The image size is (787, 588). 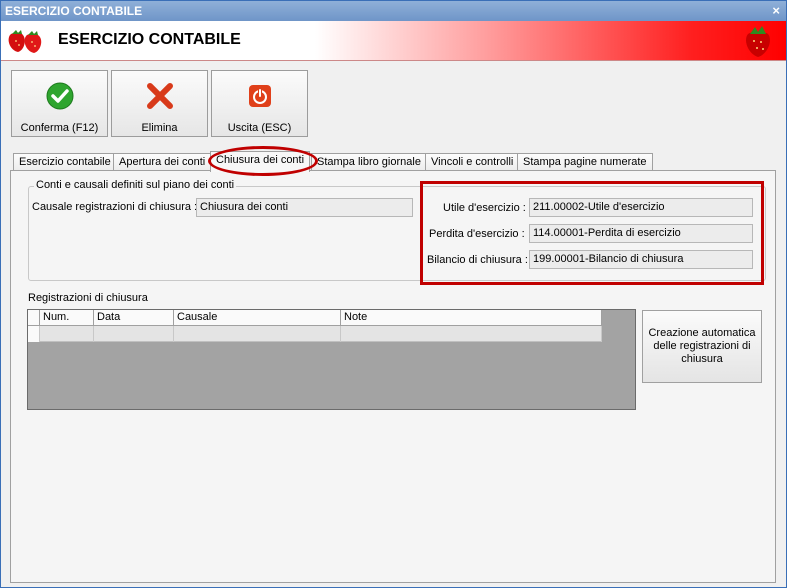 I want to click on close-icon: ×, so click(x=776, y=11).